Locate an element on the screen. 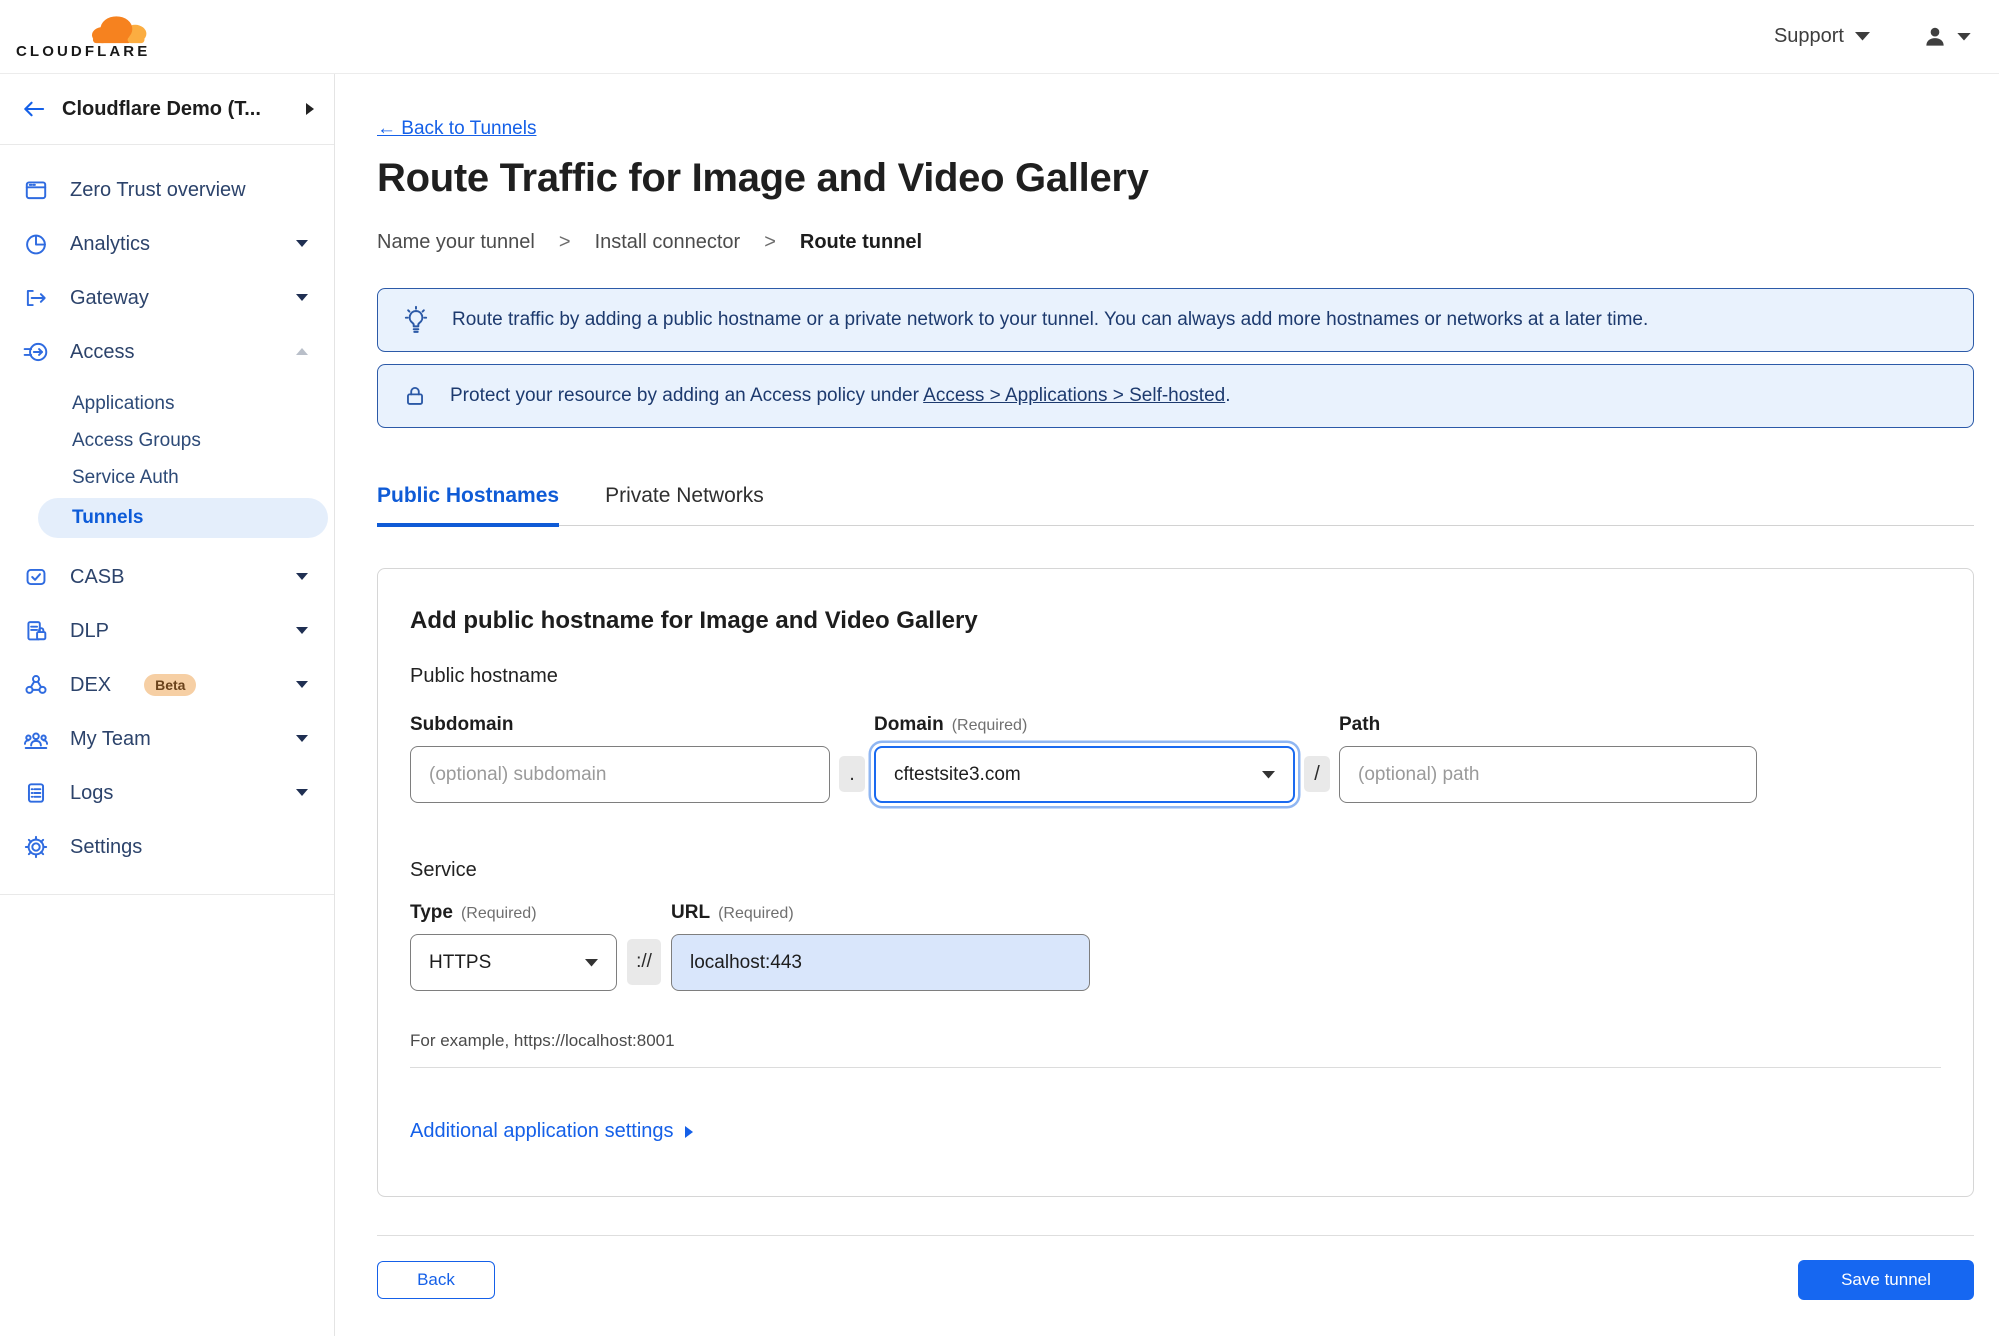 The width and height of the screenshot is (1999, 1336). url-example-hint: For example, https://localhost:8001 is located at coordinates (542, 1040).